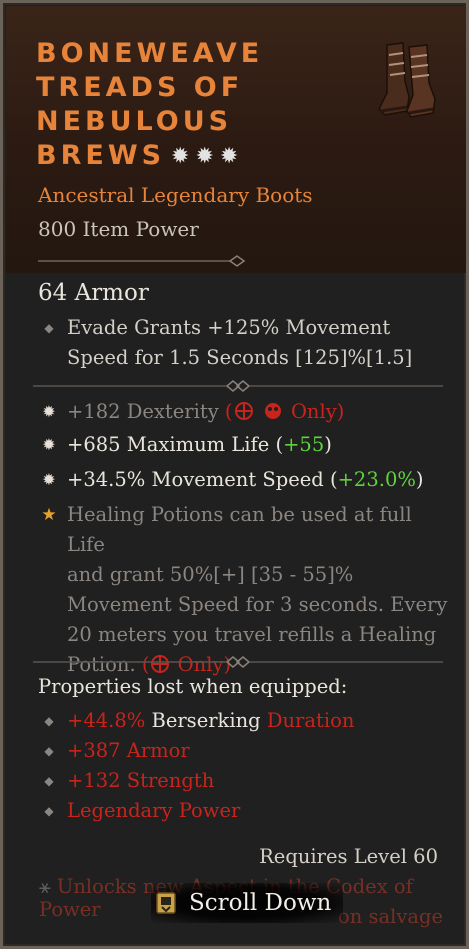 This screenshot has width=469, height=949. I want to click on scroll-key-icon, so click(166, 903).